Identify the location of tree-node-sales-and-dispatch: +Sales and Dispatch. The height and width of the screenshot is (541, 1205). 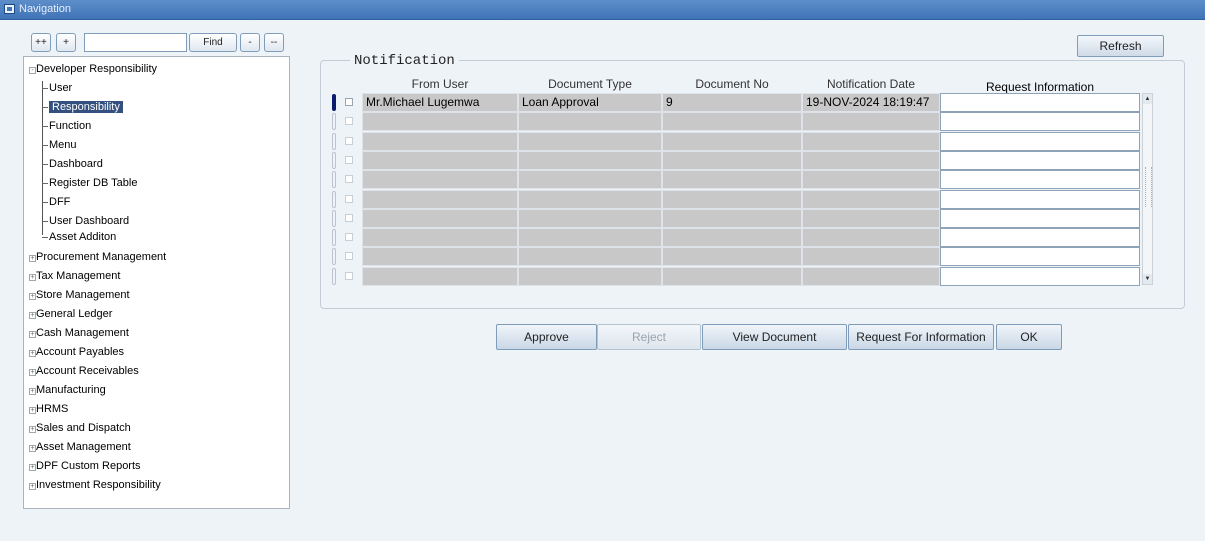
(80, 428).